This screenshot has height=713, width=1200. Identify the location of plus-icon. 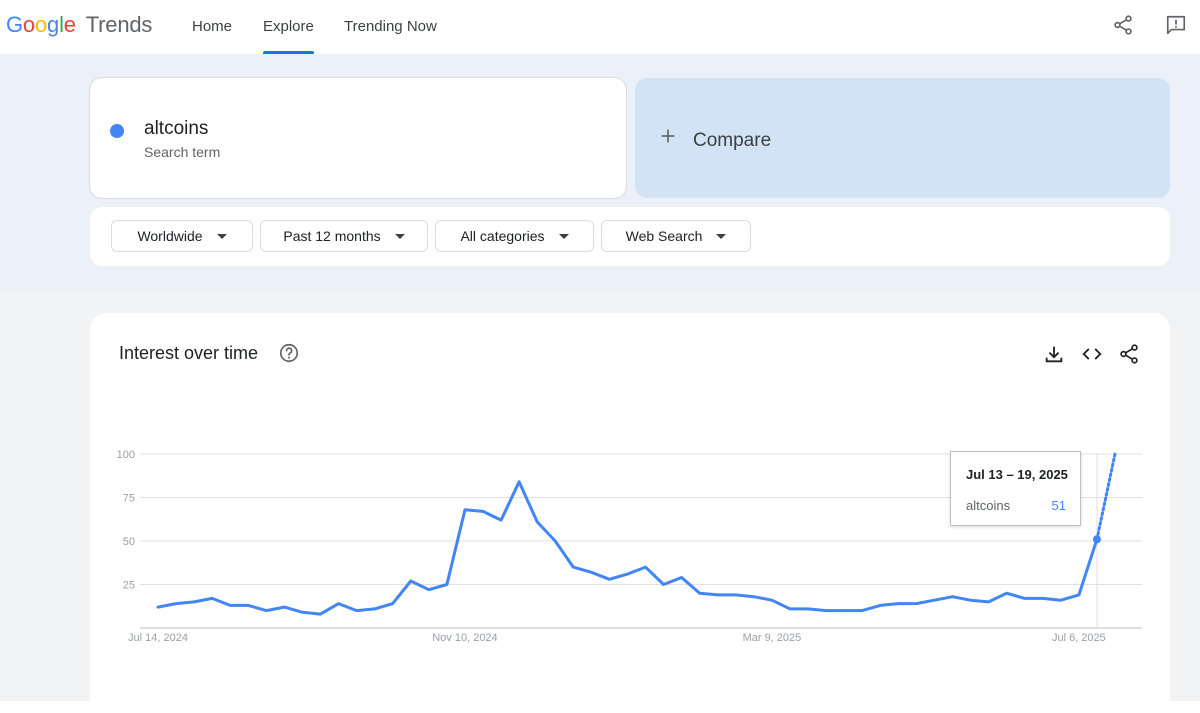
(668, 136).